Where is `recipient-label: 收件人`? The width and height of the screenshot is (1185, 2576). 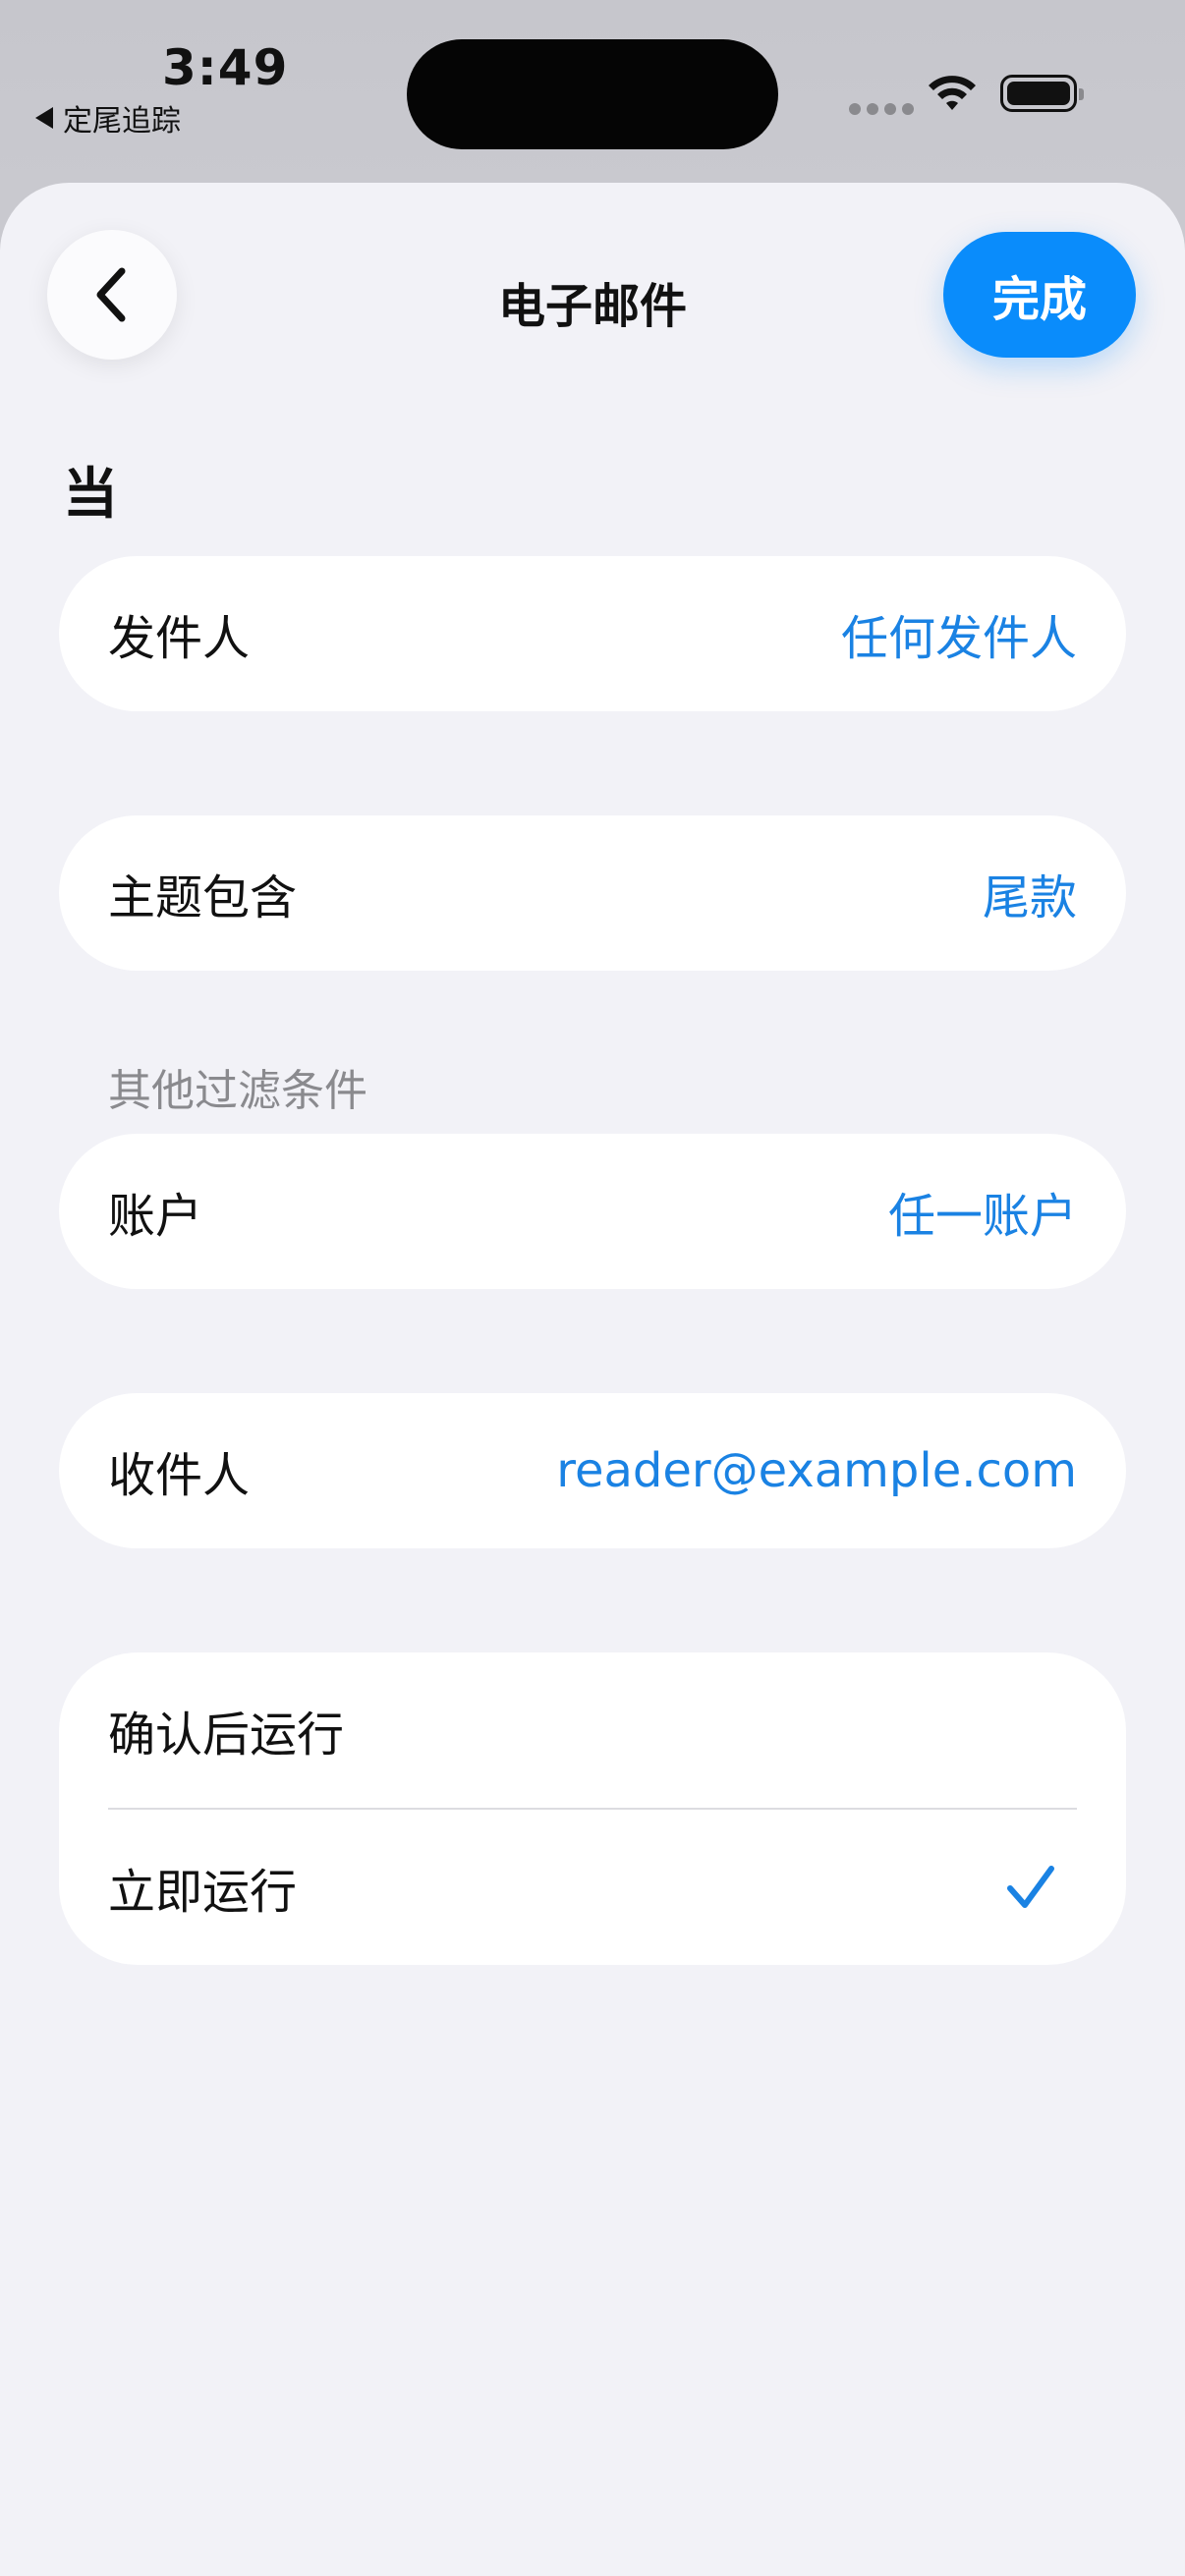
recipient-label: 收件人 is located at coordinates (180, 1475).